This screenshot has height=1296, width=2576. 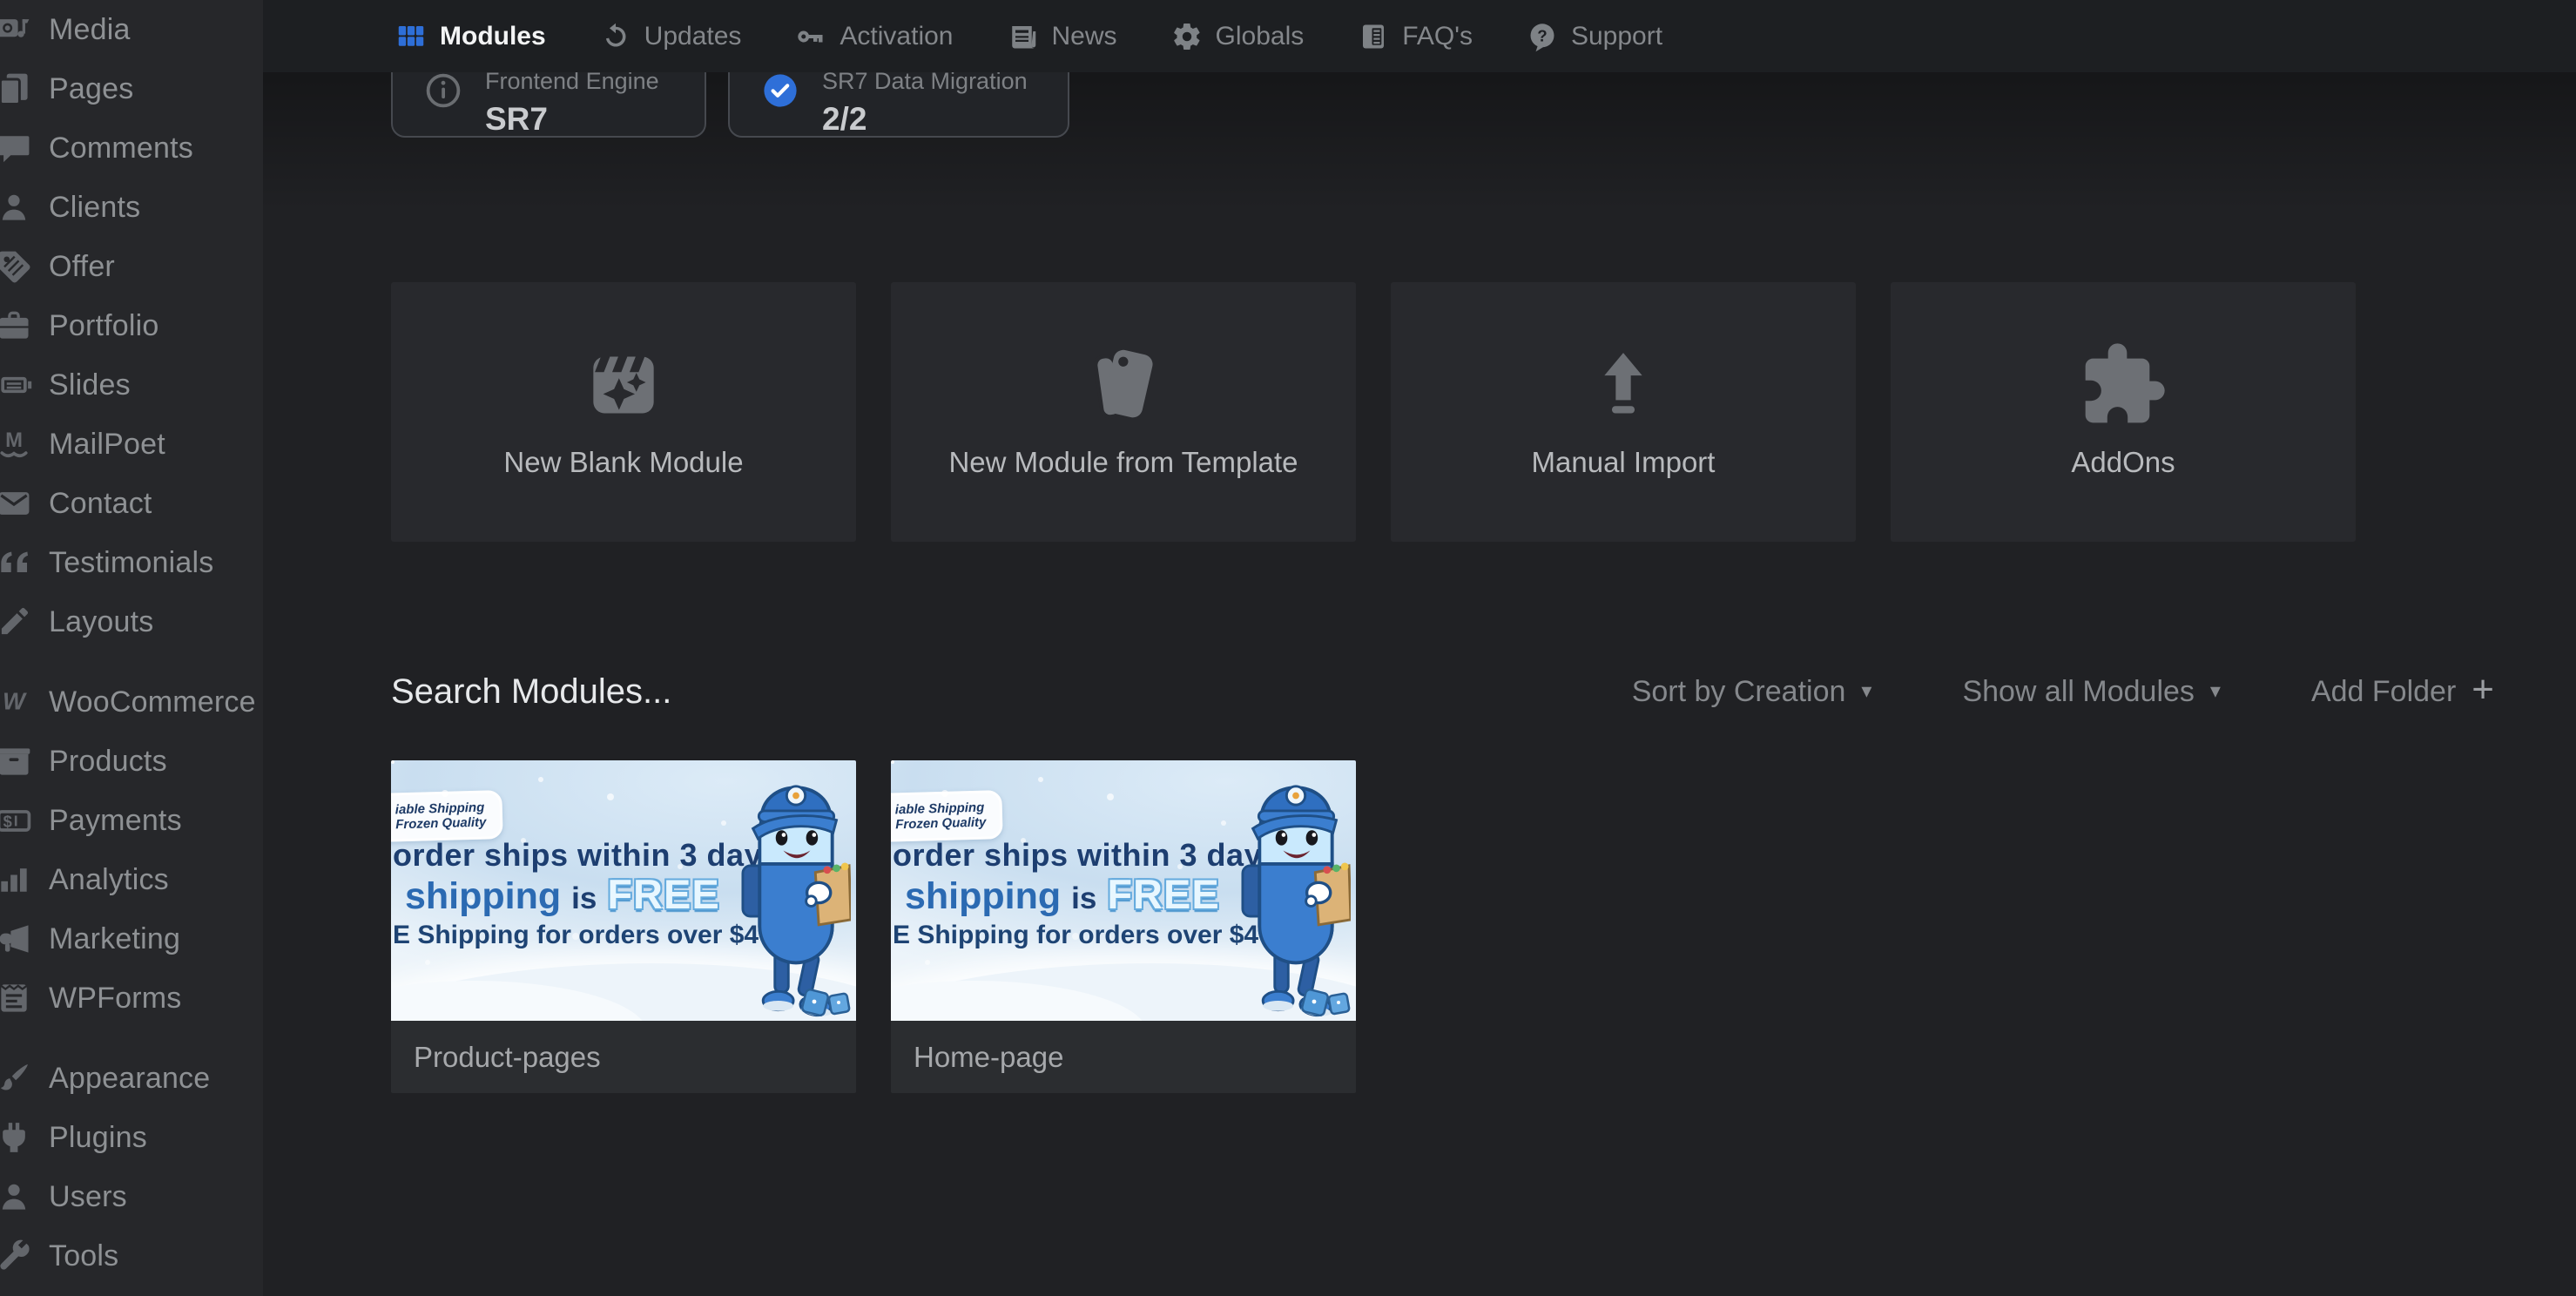 What do you see at coordinates (1062, 36) in the screenshot?
I see `tab-news: News` at bounding box center [1062, 36].